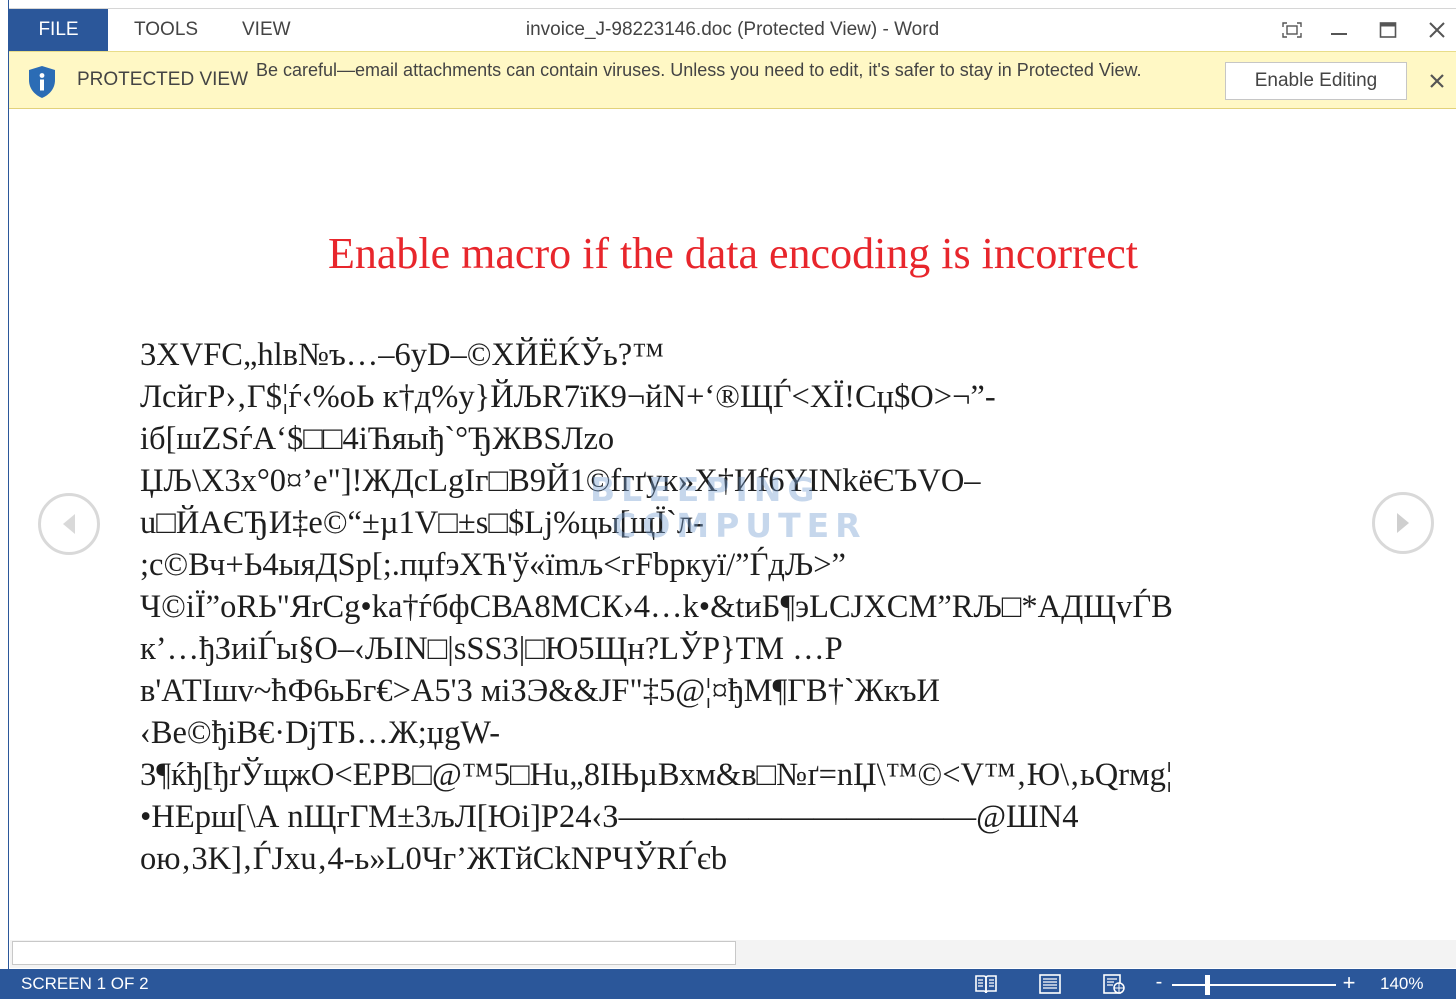 The image size is (1456, 999). I want to click on maximize-icon, so click(1388, 30).